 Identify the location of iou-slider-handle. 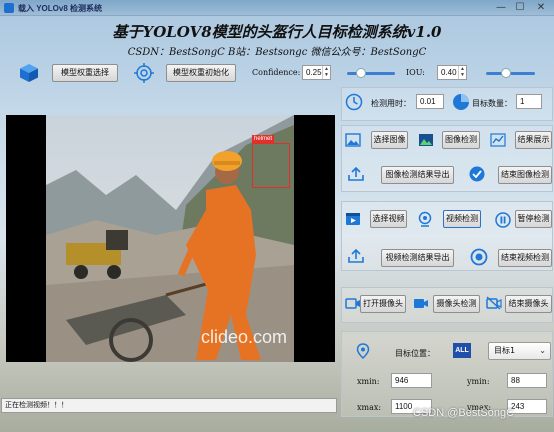
(506, 73).